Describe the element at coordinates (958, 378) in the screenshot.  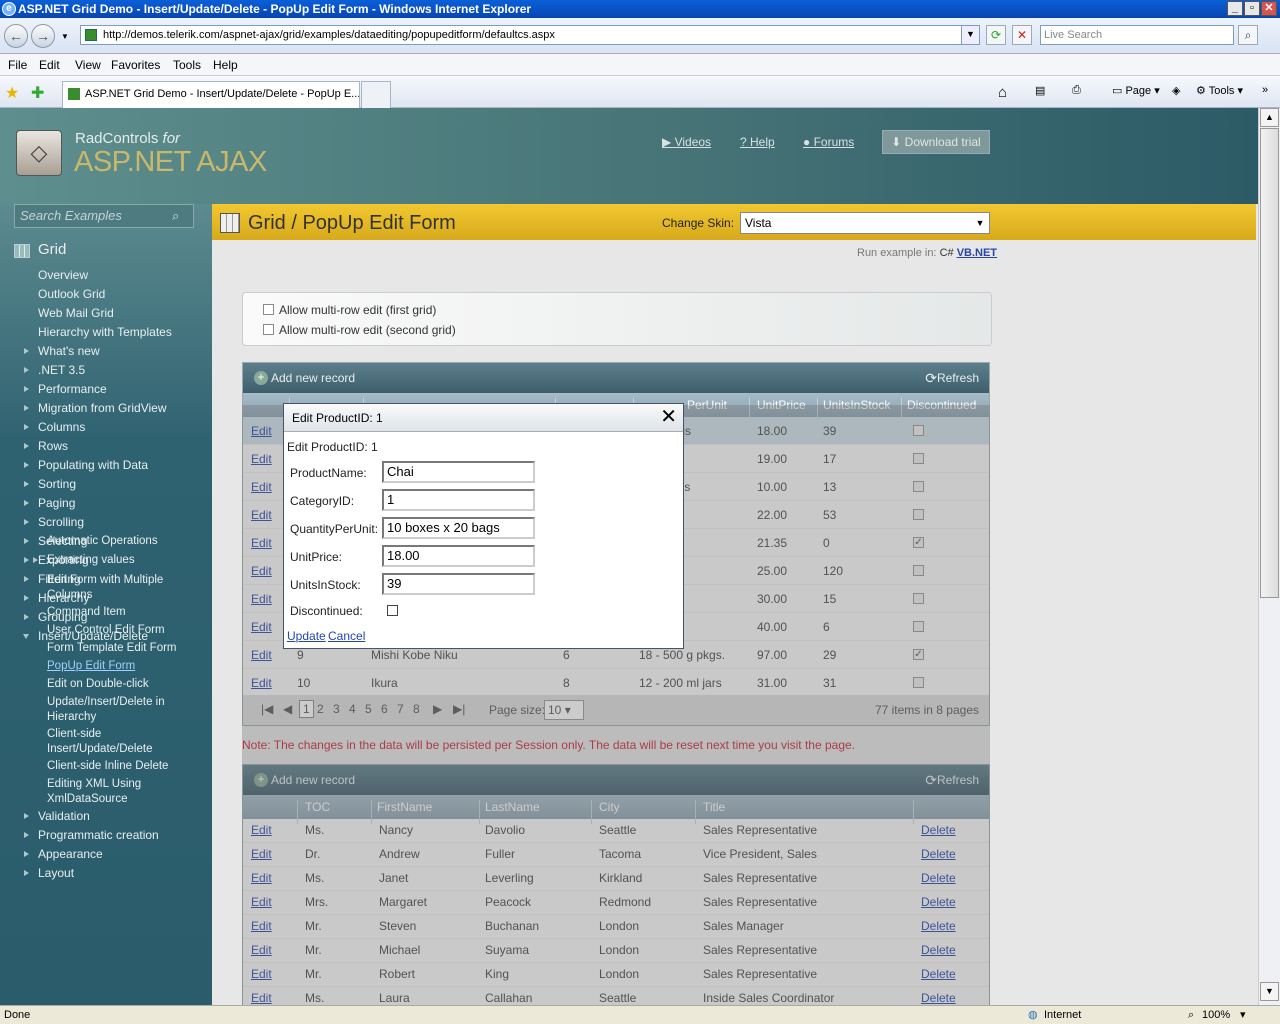
I see `refresh-button: Refresh` at that location.